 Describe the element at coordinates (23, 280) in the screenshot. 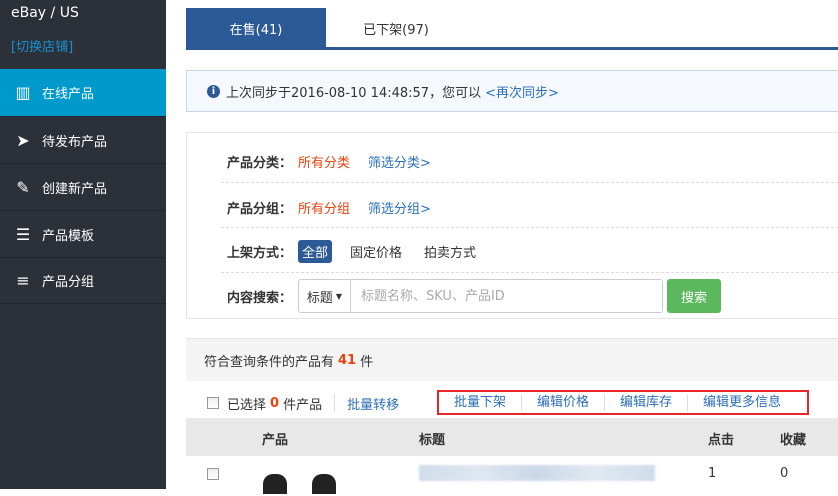

I see `bars-icon: ≡` at that location.